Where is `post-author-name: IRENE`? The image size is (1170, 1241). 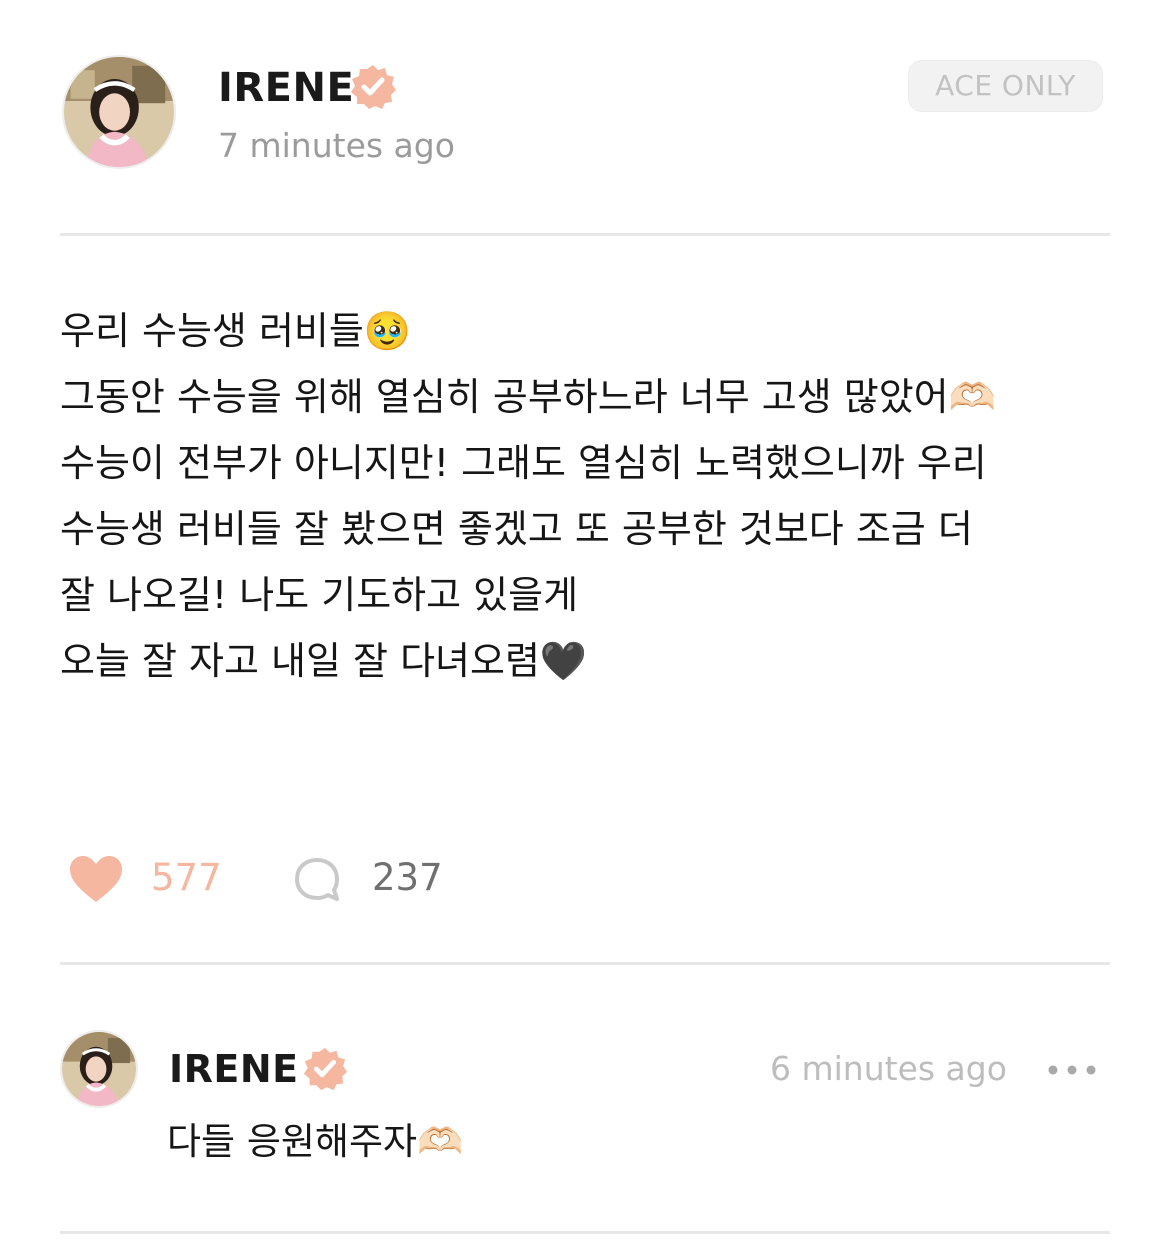 post-author-name: IRENE is located at coordinates (286, 88).